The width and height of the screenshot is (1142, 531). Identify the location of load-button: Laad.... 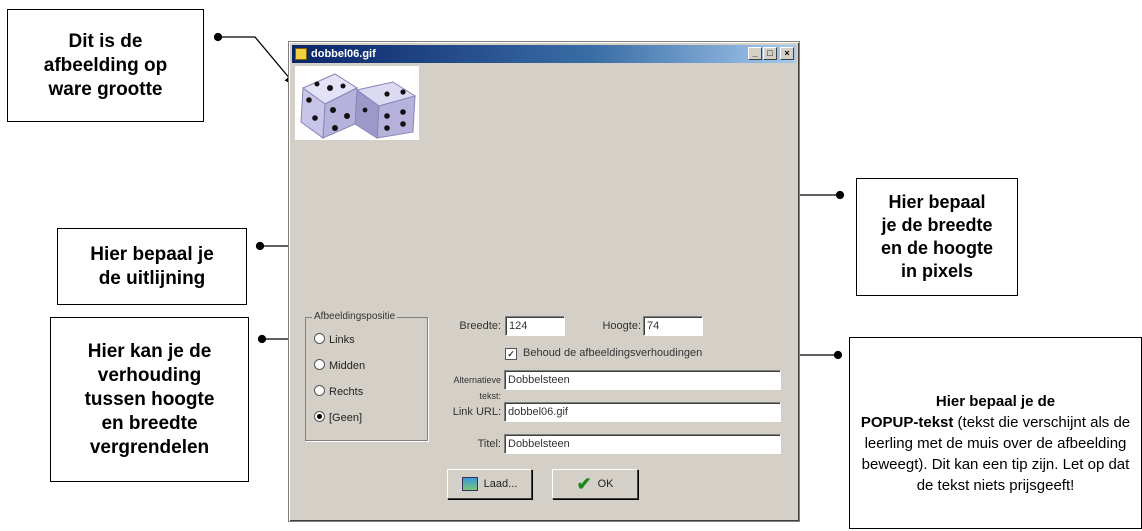
(489, 484).